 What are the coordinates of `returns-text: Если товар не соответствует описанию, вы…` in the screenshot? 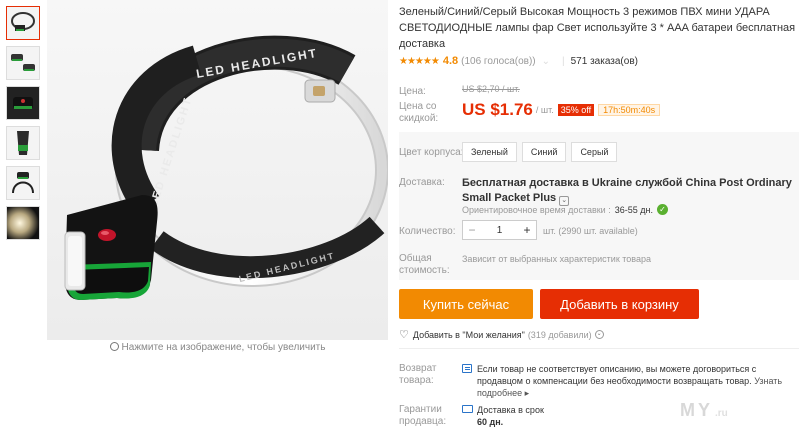 It's located at (632, 381).